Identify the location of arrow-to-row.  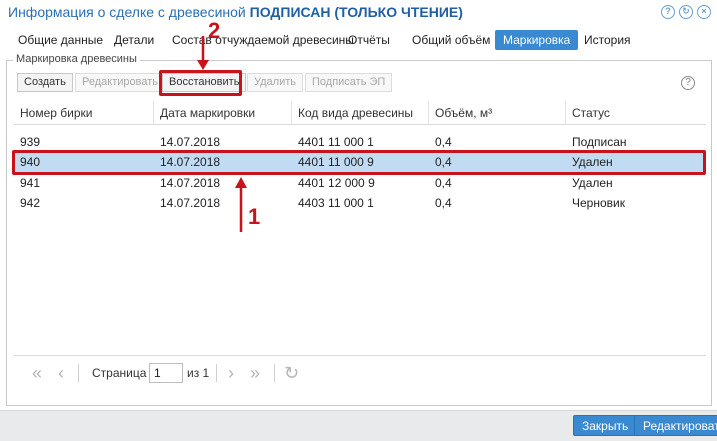
(241, 204).